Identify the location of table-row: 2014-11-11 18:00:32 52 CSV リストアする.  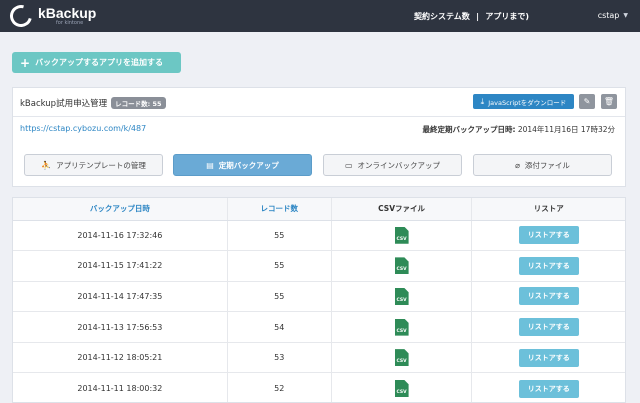
(319, 387).